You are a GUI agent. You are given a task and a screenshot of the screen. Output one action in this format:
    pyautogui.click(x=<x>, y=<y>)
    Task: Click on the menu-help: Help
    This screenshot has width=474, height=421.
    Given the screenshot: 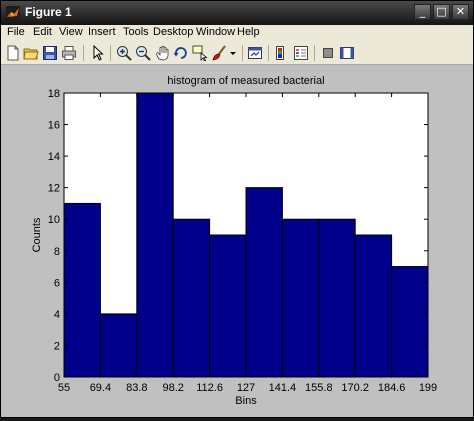 What is the action you would take?
    pyautogui.click(x=248, y=32)
    